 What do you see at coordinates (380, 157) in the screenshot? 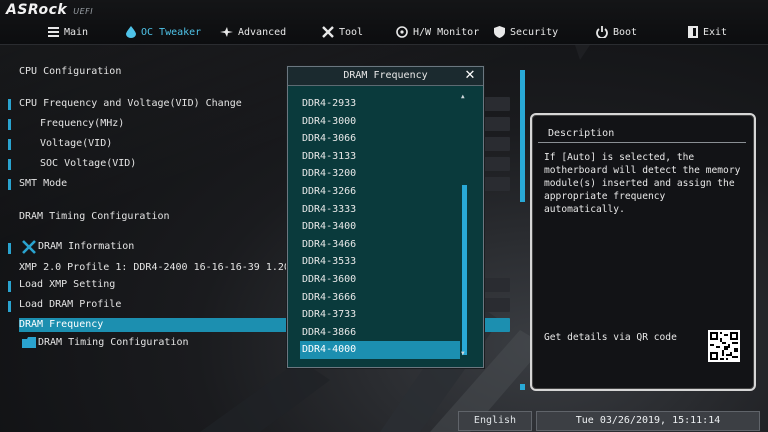
I see `list-item: DDR4-3133` at bounding box center [380, 157].